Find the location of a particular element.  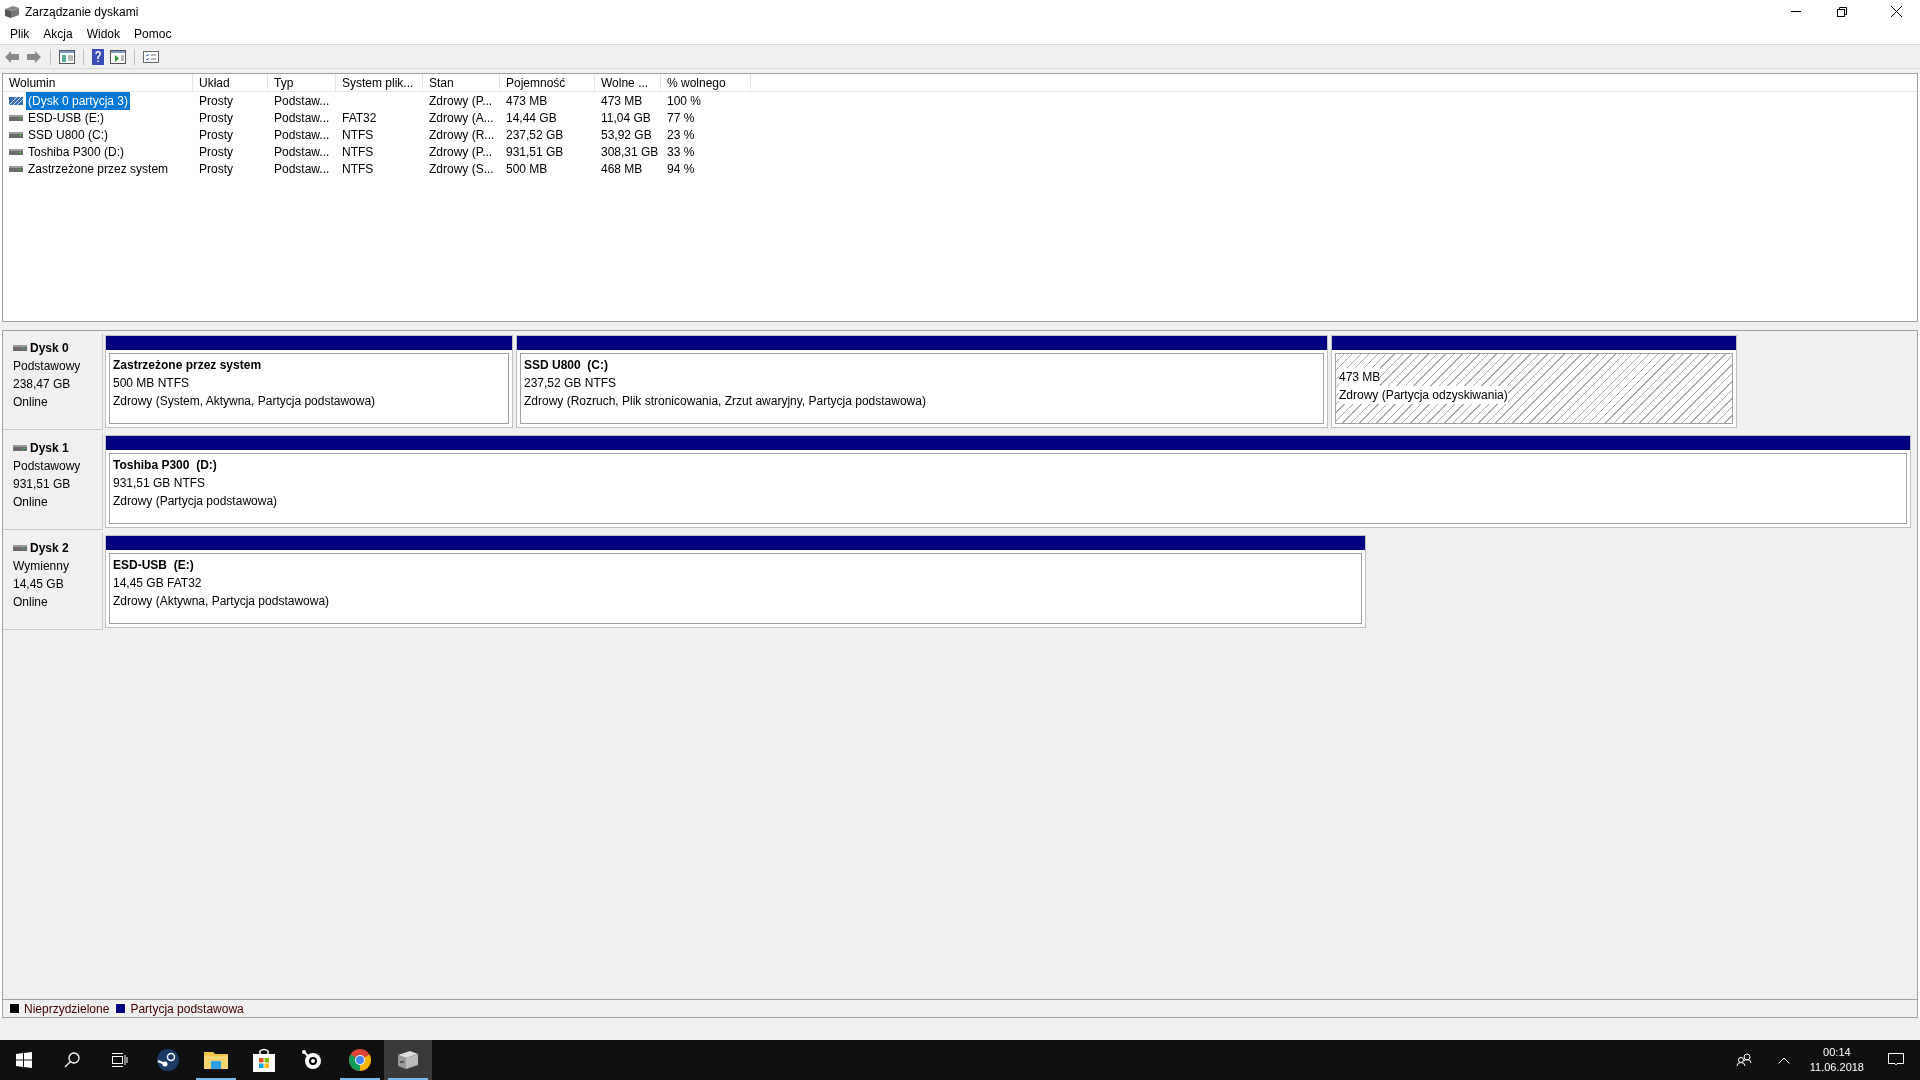

partition-size: 473 MB is located at coordinates (1360, 377).